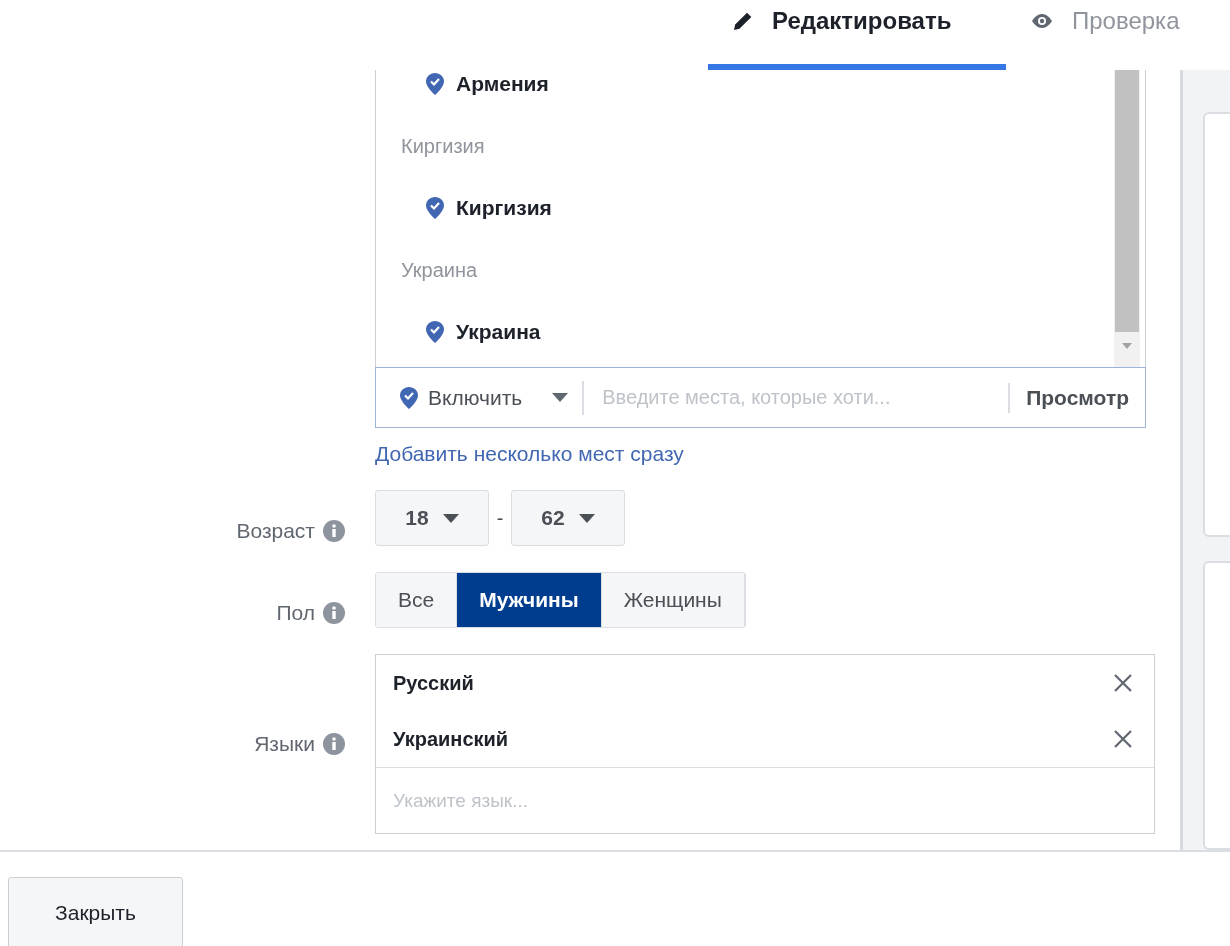  What do you see at coordinates (417, 600) in the screenshot?
I see `gender-option: Все` at bounding box center [417, 600].